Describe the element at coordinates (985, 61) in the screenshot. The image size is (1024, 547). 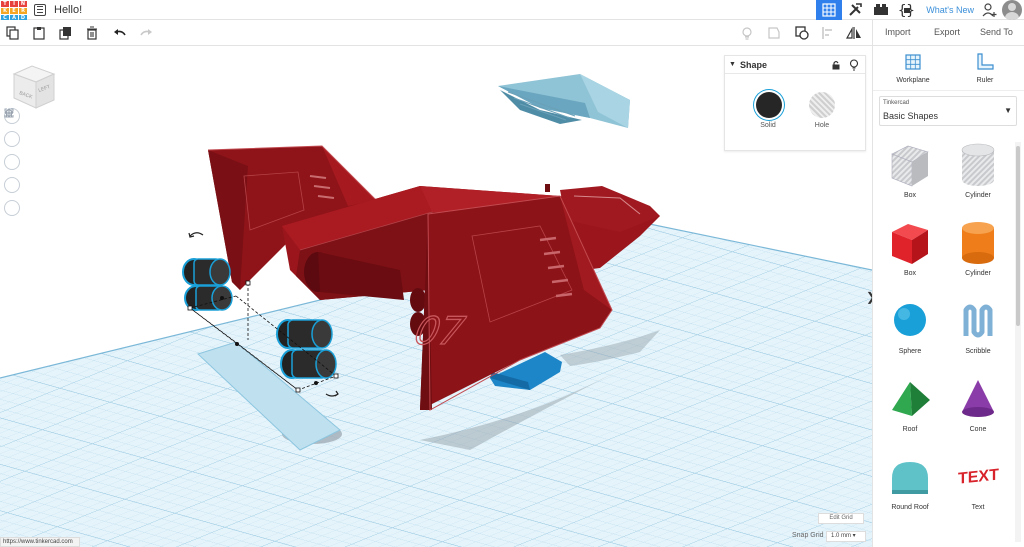
I see `ruler-icon` at that location.